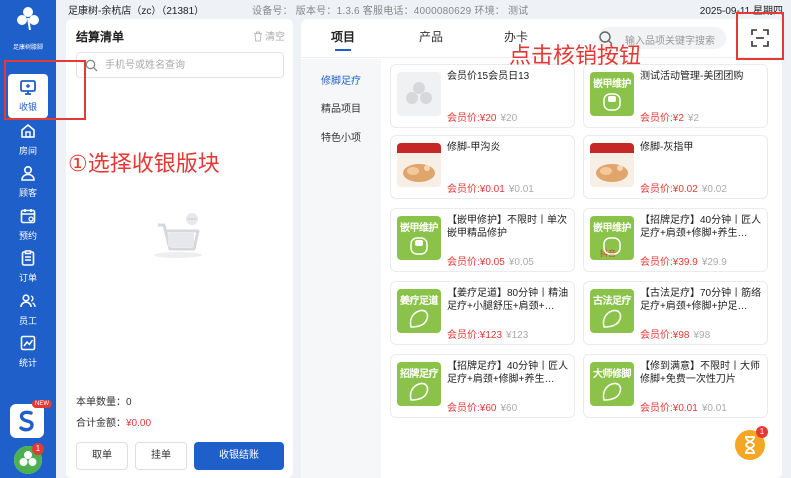  What do you see at coordinates (343, 36) in the screenshot?
I see `tab-items: 项目` at bounding box center [343, 36].